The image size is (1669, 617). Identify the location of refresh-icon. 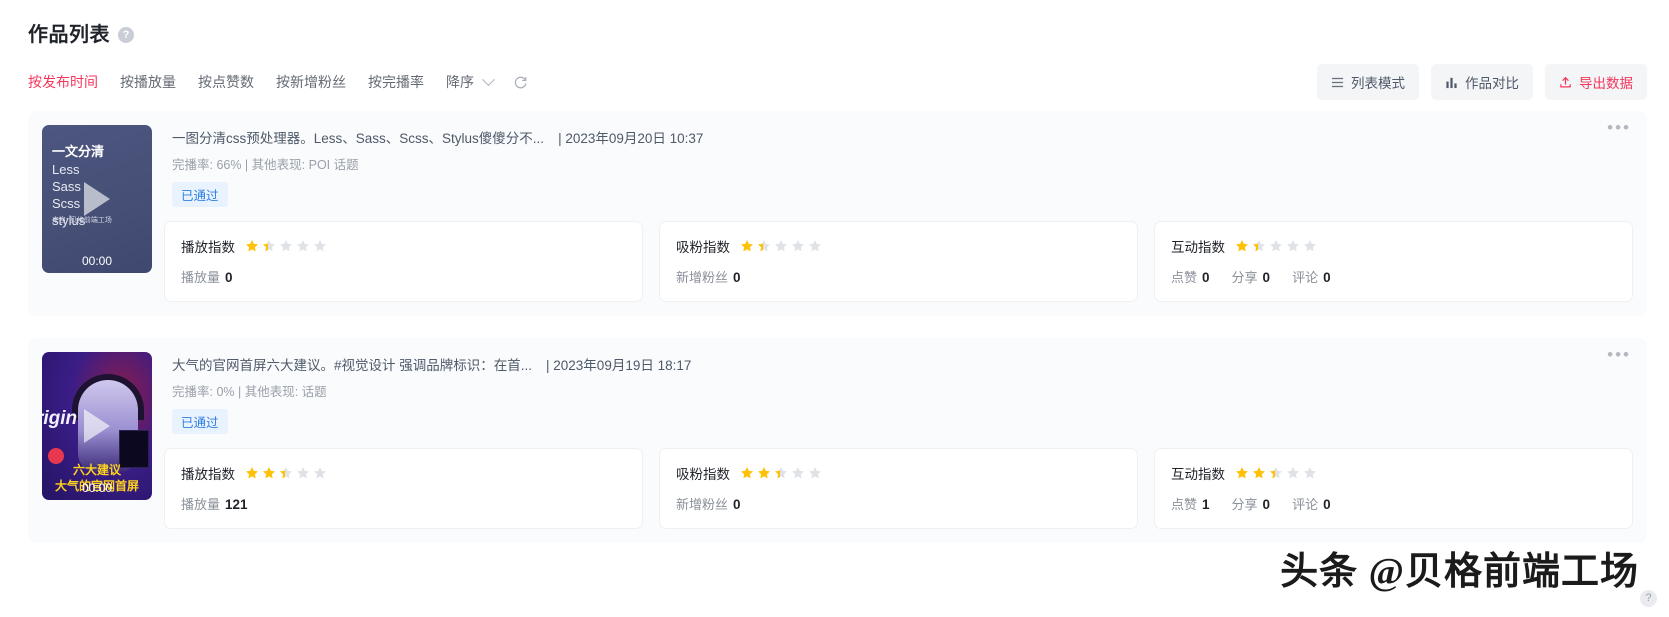
(520, 82).